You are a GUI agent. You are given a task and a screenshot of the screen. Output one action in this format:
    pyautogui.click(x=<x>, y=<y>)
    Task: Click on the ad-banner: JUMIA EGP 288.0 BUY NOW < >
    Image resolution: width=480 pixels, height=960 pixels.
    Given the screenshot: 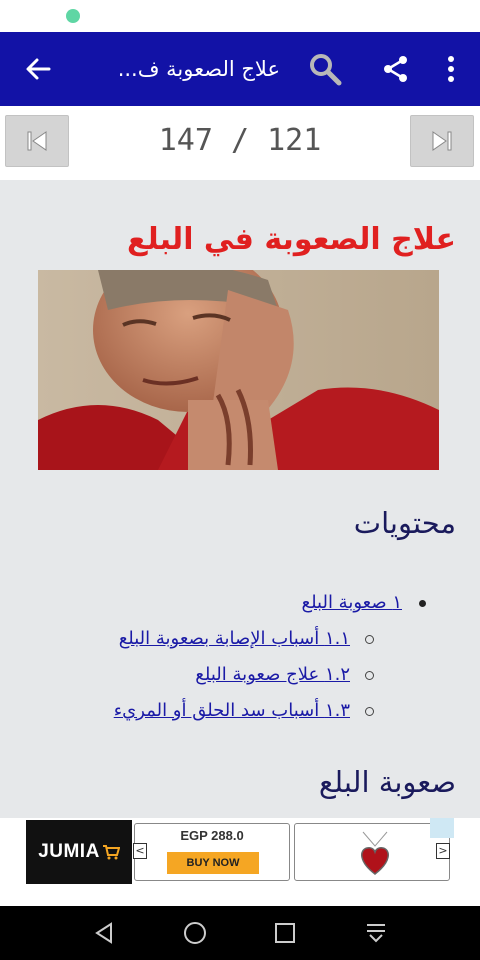 What is the action you would take?
    pyautogui.click(x=240, y=862)
    